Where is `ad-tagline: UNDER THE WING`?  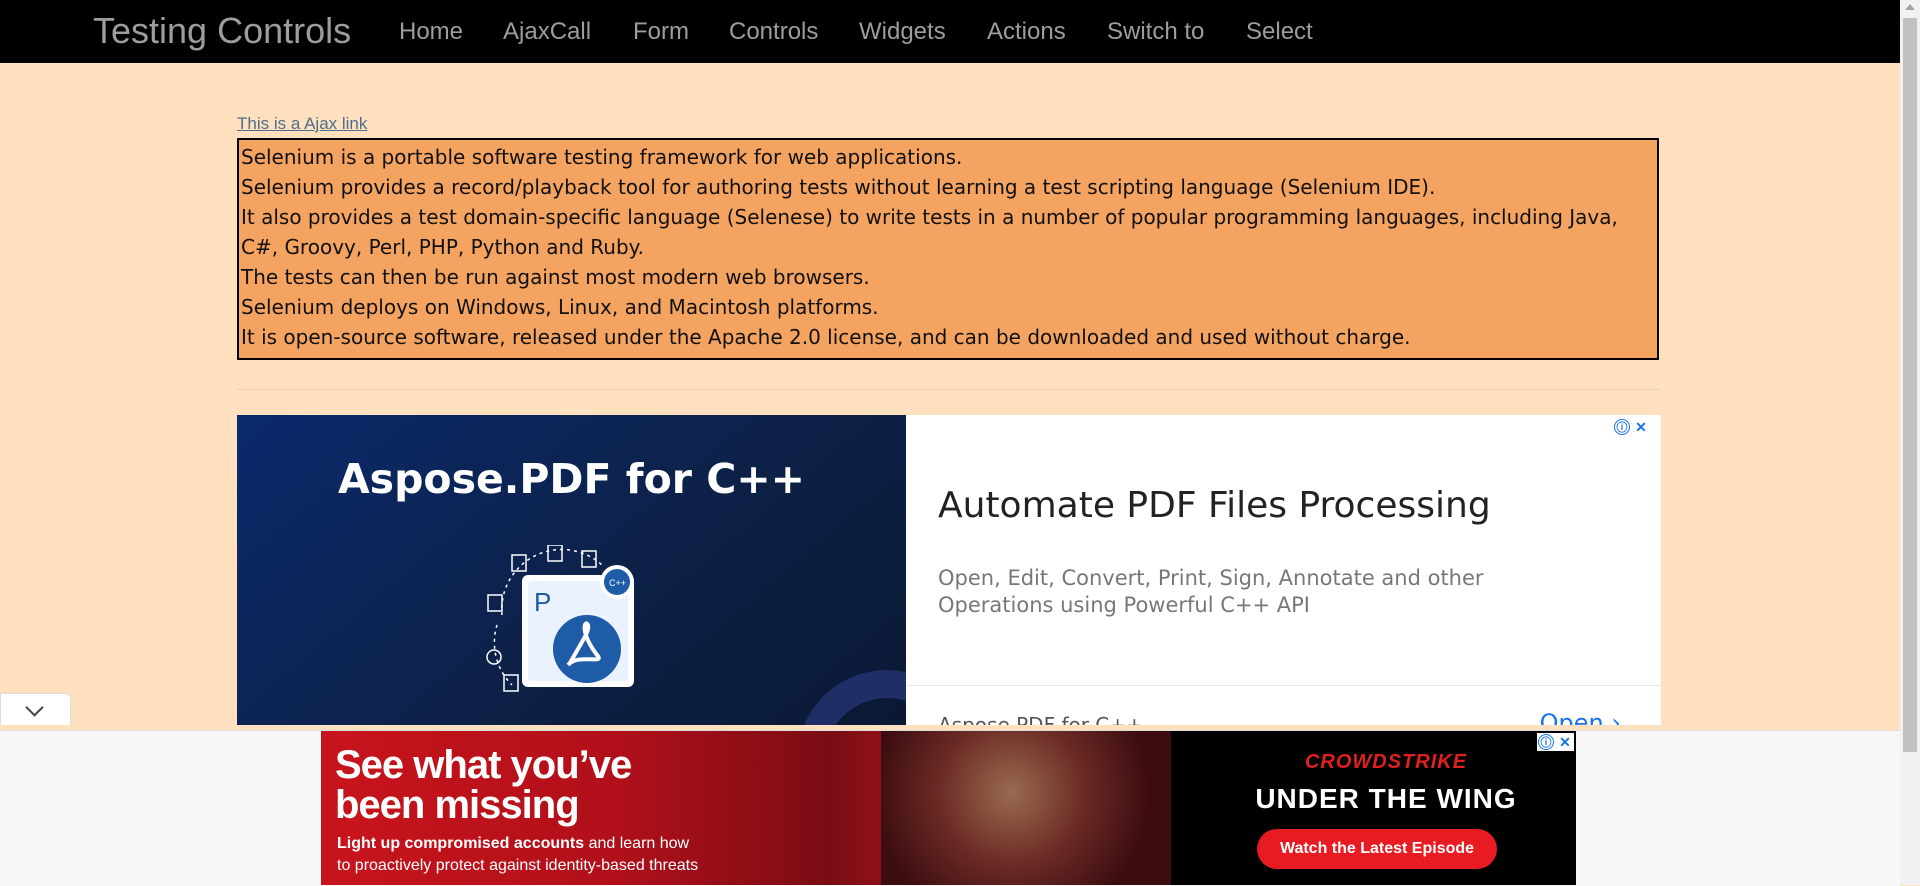
ad-tagline: UNDER THE WING is located at coordinates (1386, 798).